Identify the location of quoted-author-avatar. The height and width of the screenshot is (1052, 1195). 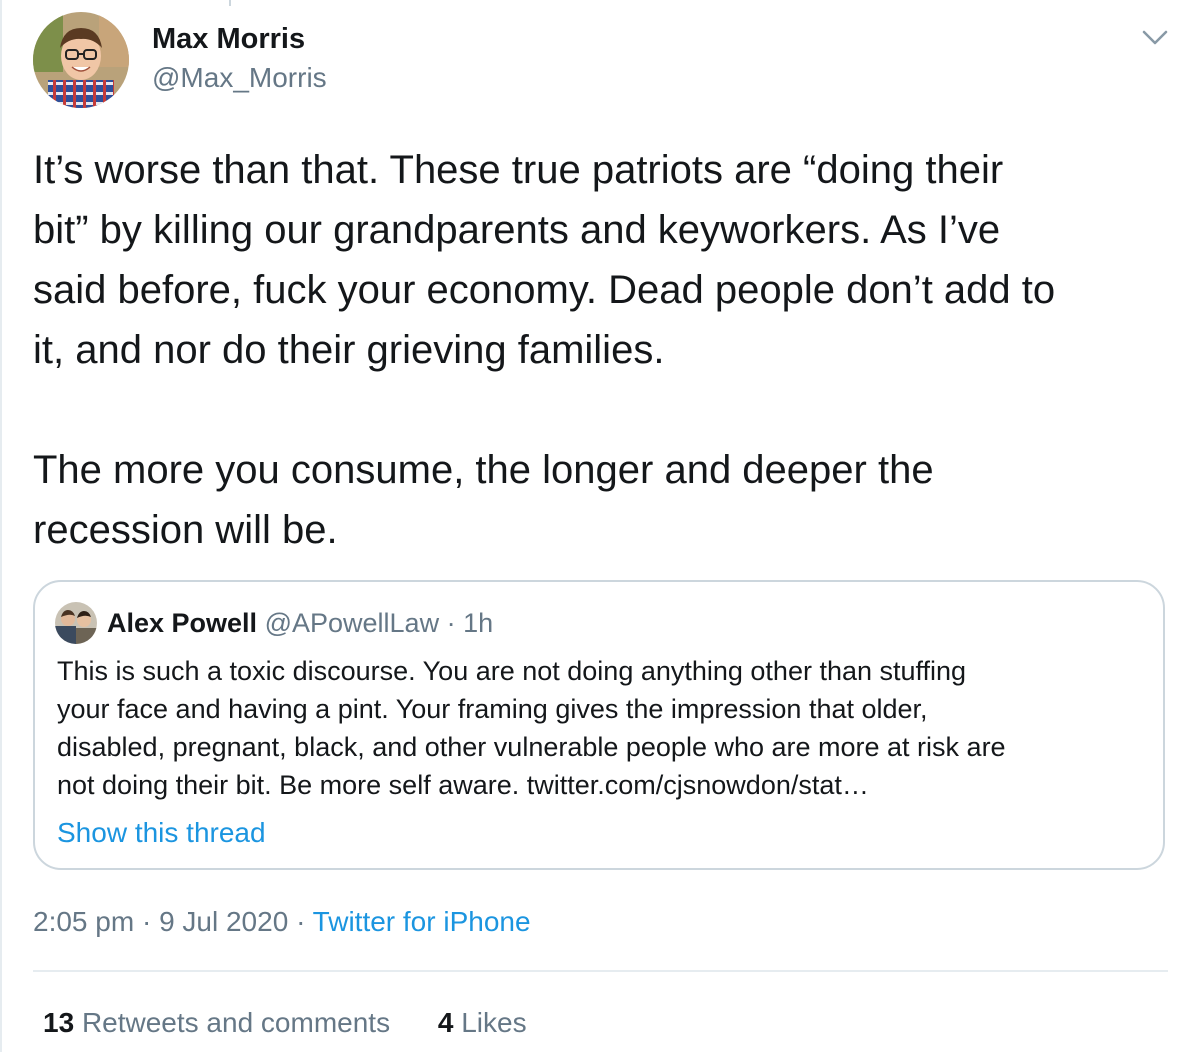
(76, 623).